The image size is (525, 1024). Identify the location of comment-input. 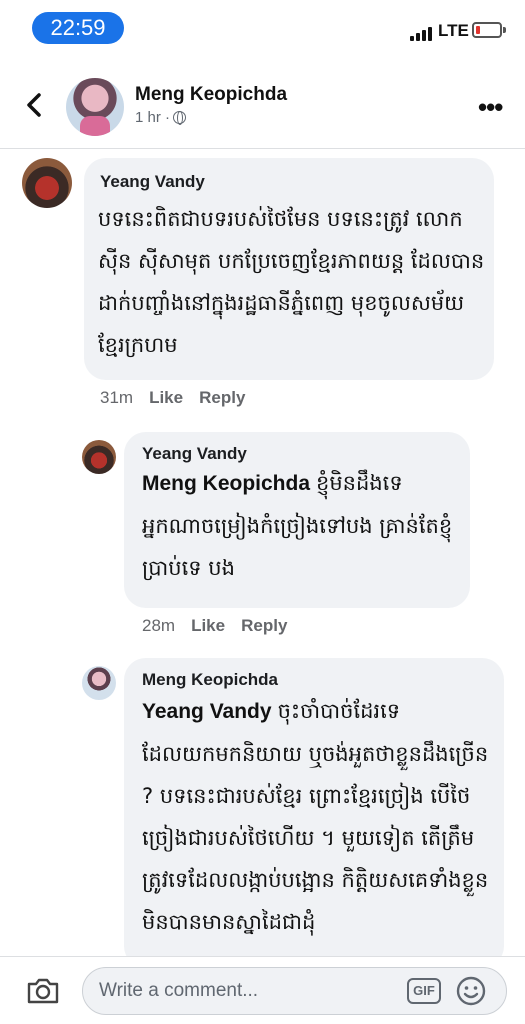
(249, 991).